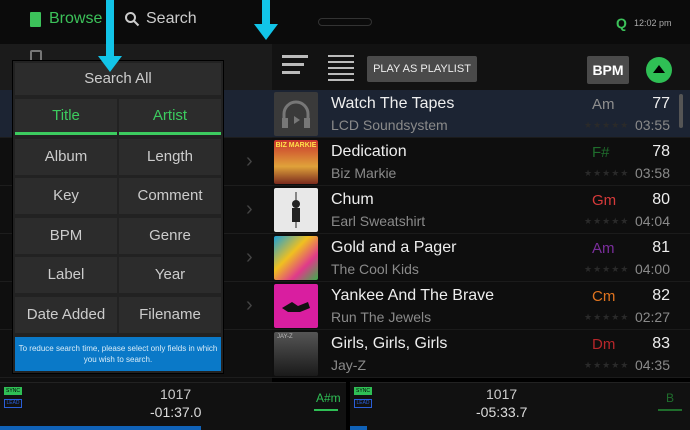 Image resolution: width=690 pixels, height=430 pixels. Describe the element at coordinates (170, 315) in the screenshot. I see `field-filename: Filename` at that location.